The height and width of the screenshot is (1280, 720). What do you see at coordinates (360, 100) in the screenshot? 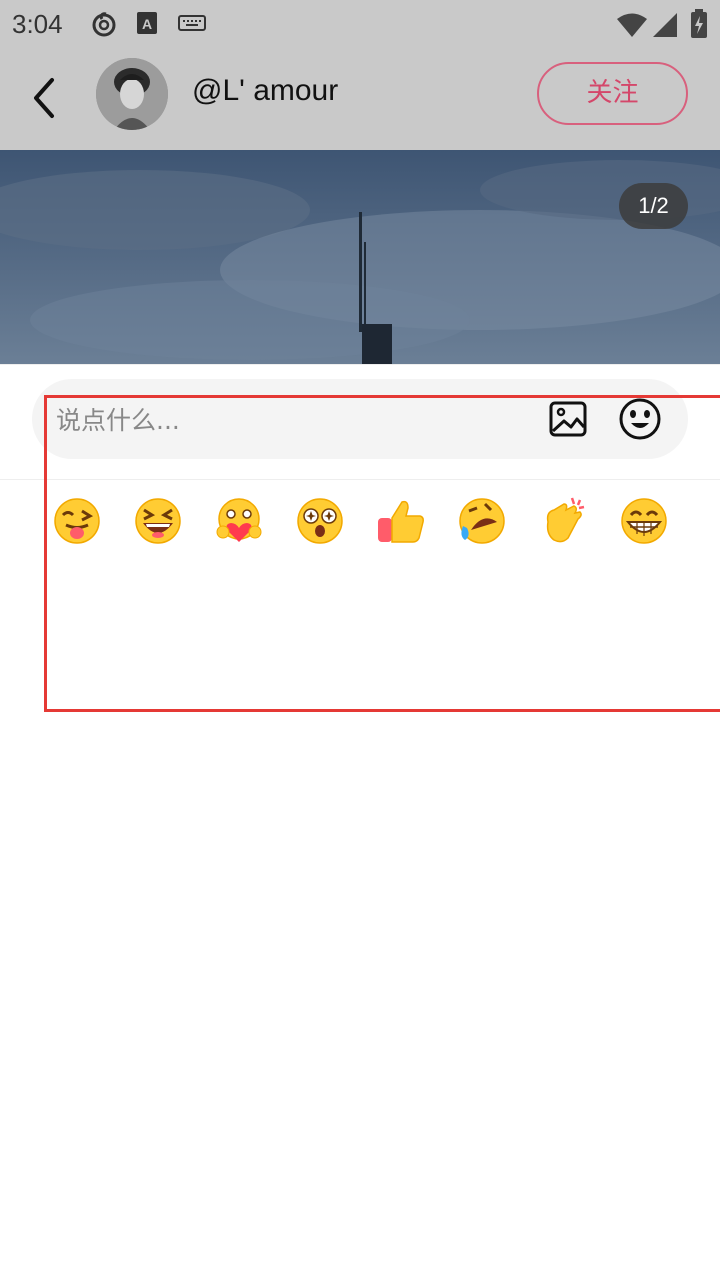
I see `post-header: @L' amour 关注` at bounding box center [360, 100].